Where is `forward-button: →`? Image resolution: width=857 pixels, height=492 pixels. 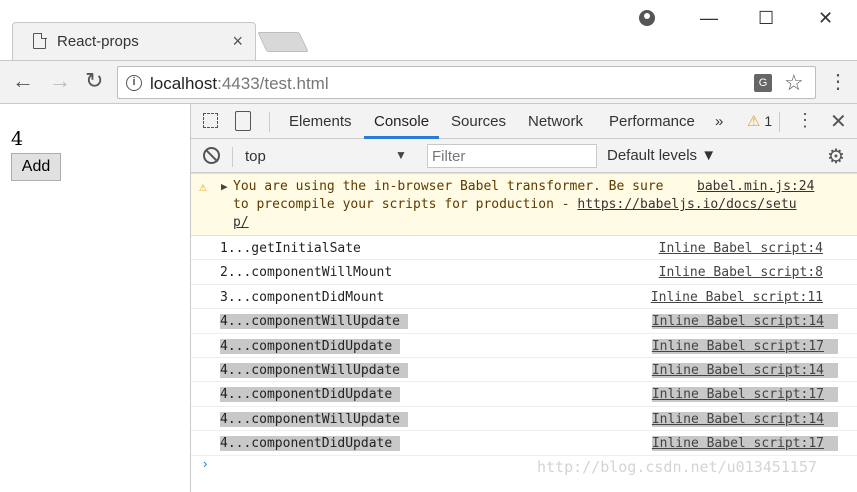 forward-button: → is located at coordinates (60, 81).